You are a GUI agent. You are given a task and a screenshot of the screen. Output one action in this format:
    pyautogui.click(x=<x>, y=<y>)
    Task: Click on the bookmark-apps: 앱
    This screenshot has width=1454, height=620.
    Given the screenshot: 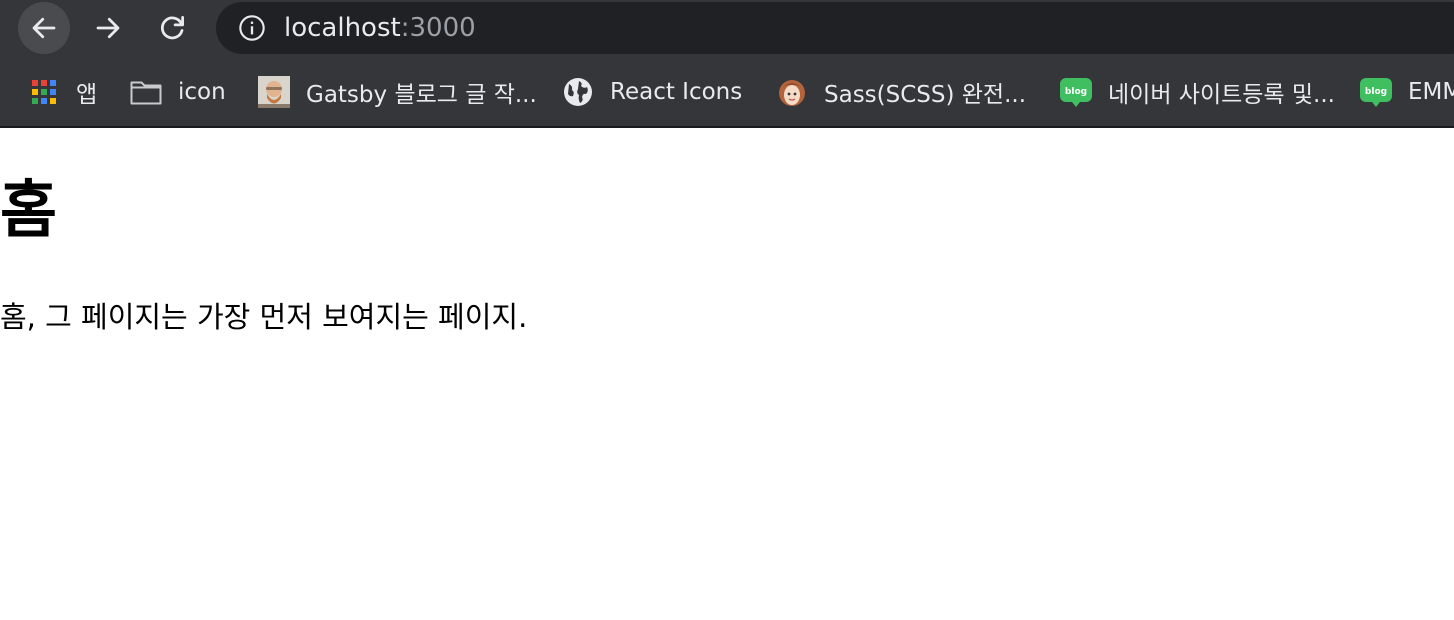 What is the action you would take?
    pyautogui.click(x=62, y=92)
    